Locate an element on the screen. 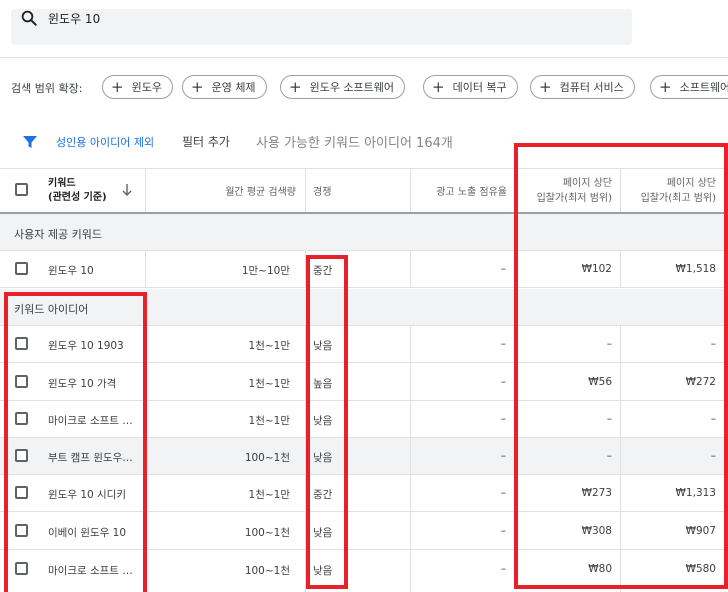  search-input: 윈도우 10 is located at coordinates (74, 18).